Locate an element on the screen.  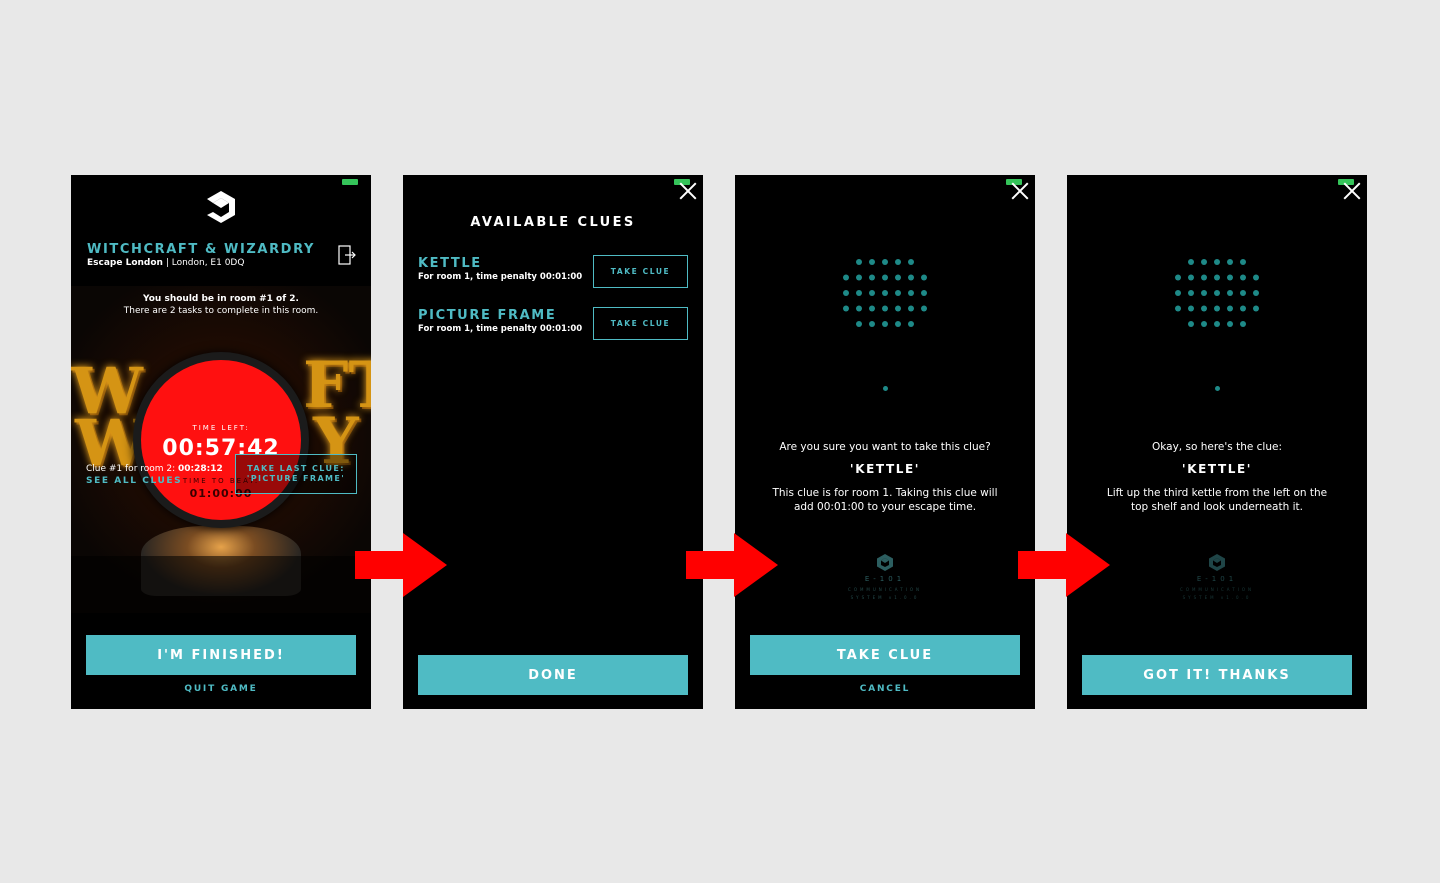
room-line-1: You should be in room #1 of 2. is located at coordinates (221, 299).